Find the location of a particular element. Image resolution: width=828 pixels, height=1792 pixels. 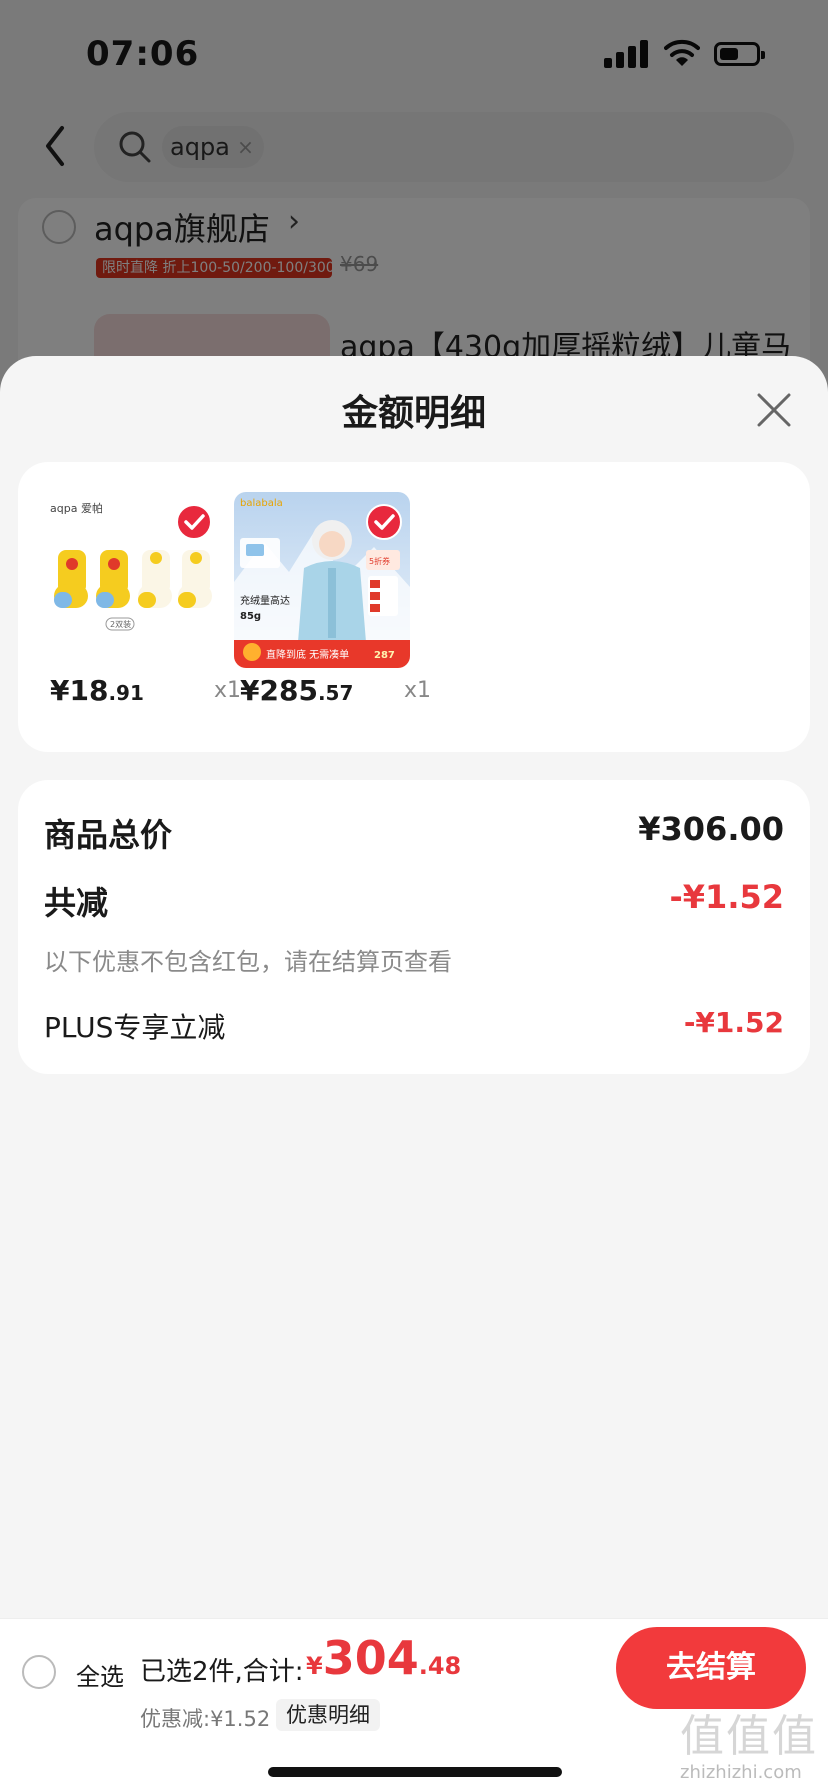

image-badge: 5折券 is located at coordinates (379, 561).